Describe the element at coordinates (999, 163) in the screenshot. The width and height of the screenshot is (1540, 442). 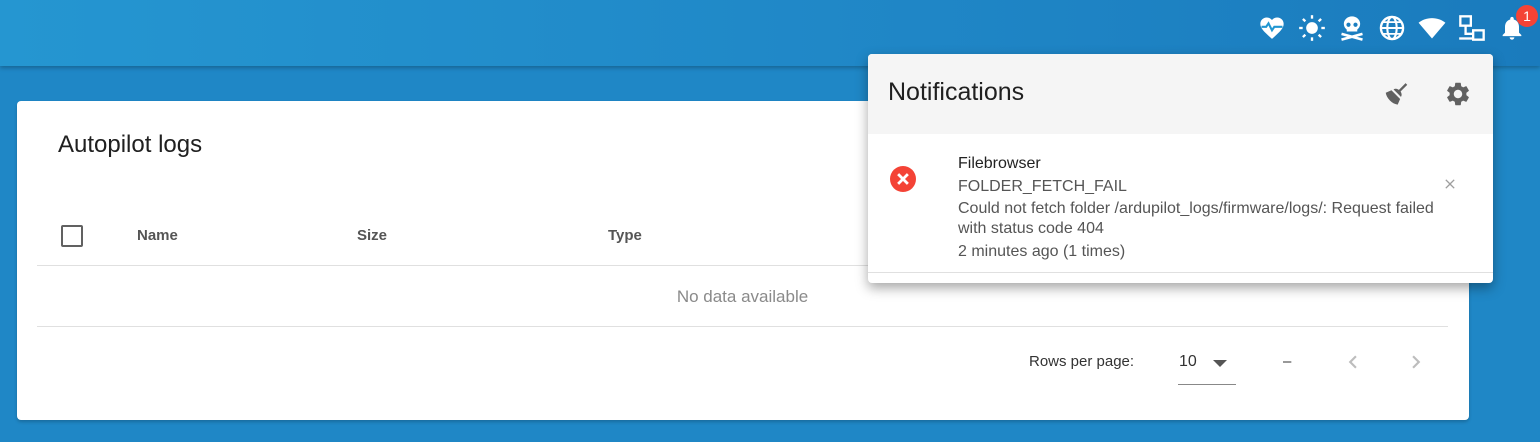
I see `notification-source: Filebrowser` at that location.